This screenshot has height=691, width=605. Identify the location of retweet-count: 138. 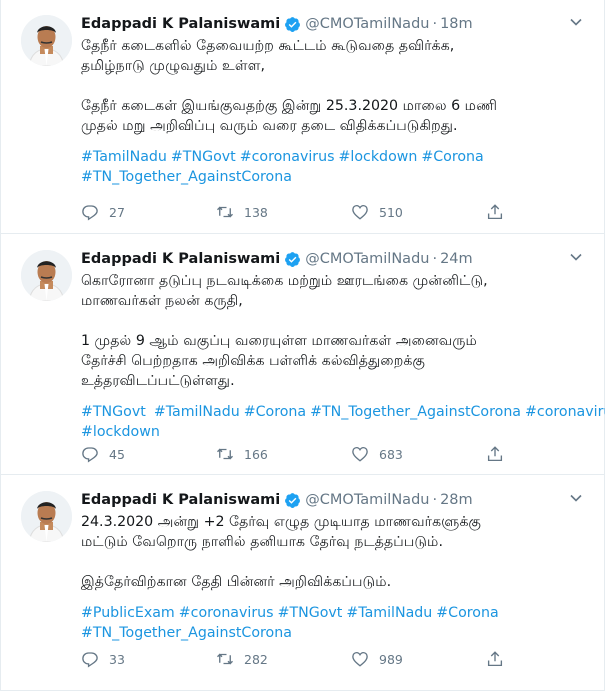
(256, 212).